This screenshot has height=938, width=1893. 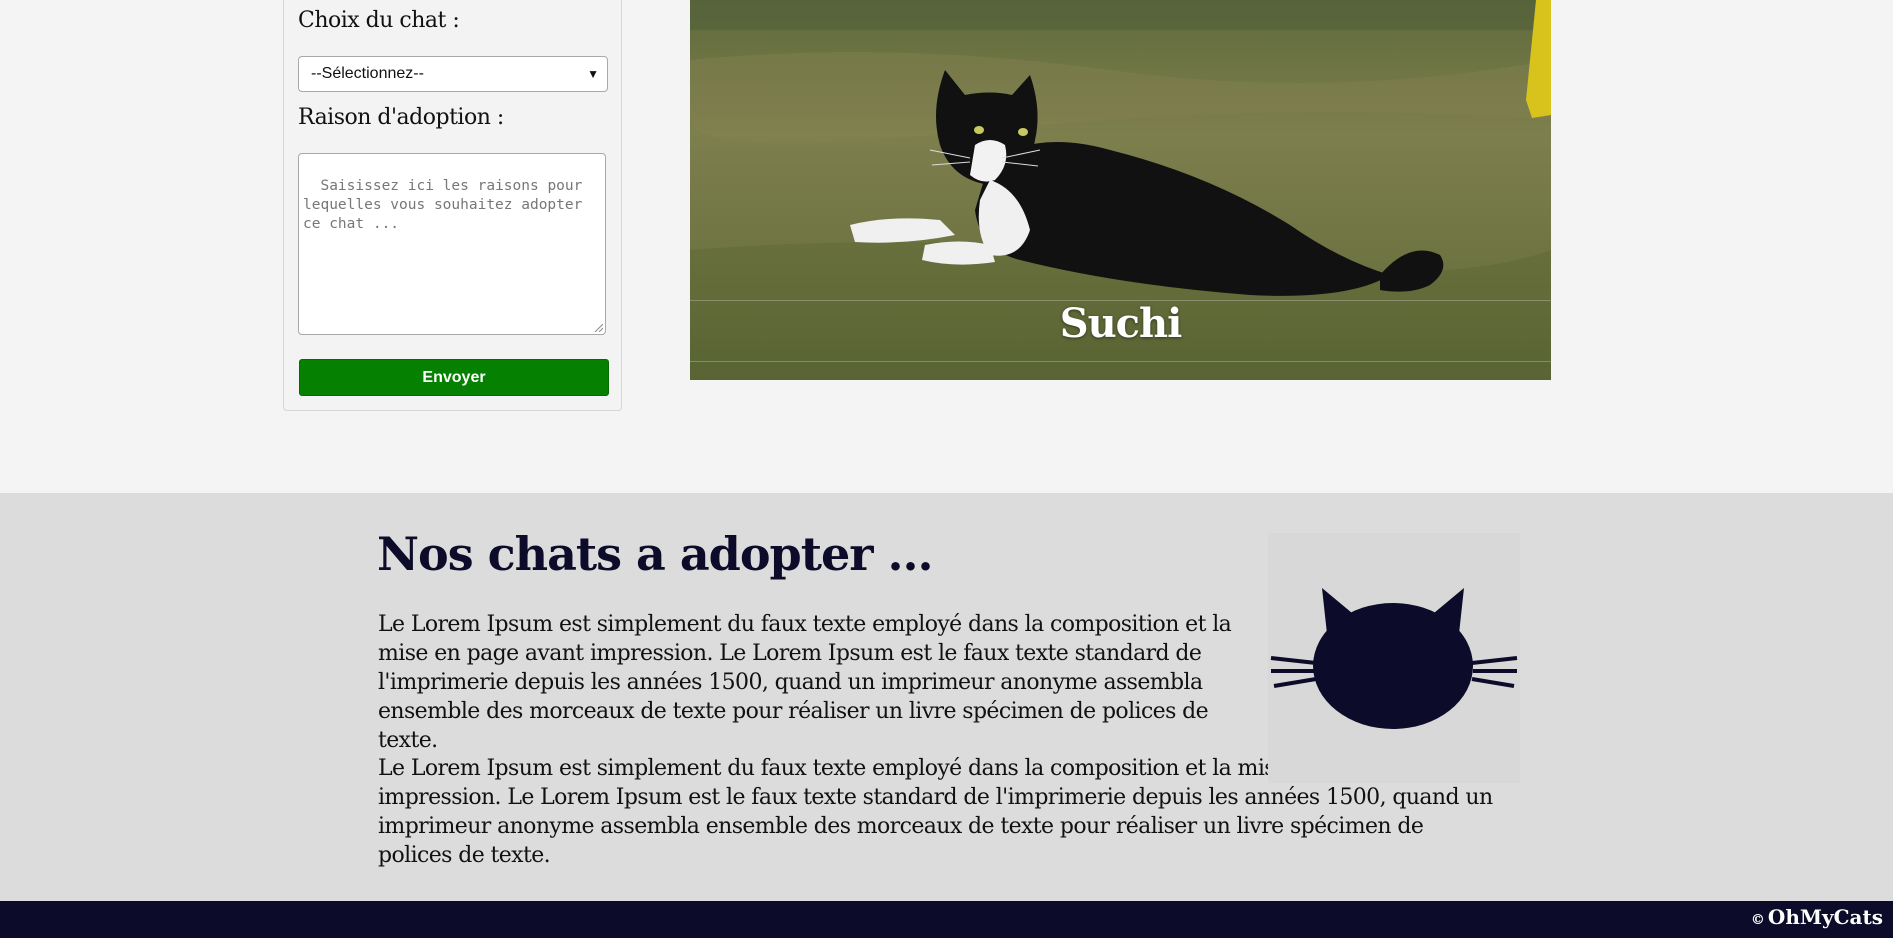 What do you see at coordinates (598, 327) in the screenshot?
I see `resize-handle-icon` at bounding box center [598, 327].